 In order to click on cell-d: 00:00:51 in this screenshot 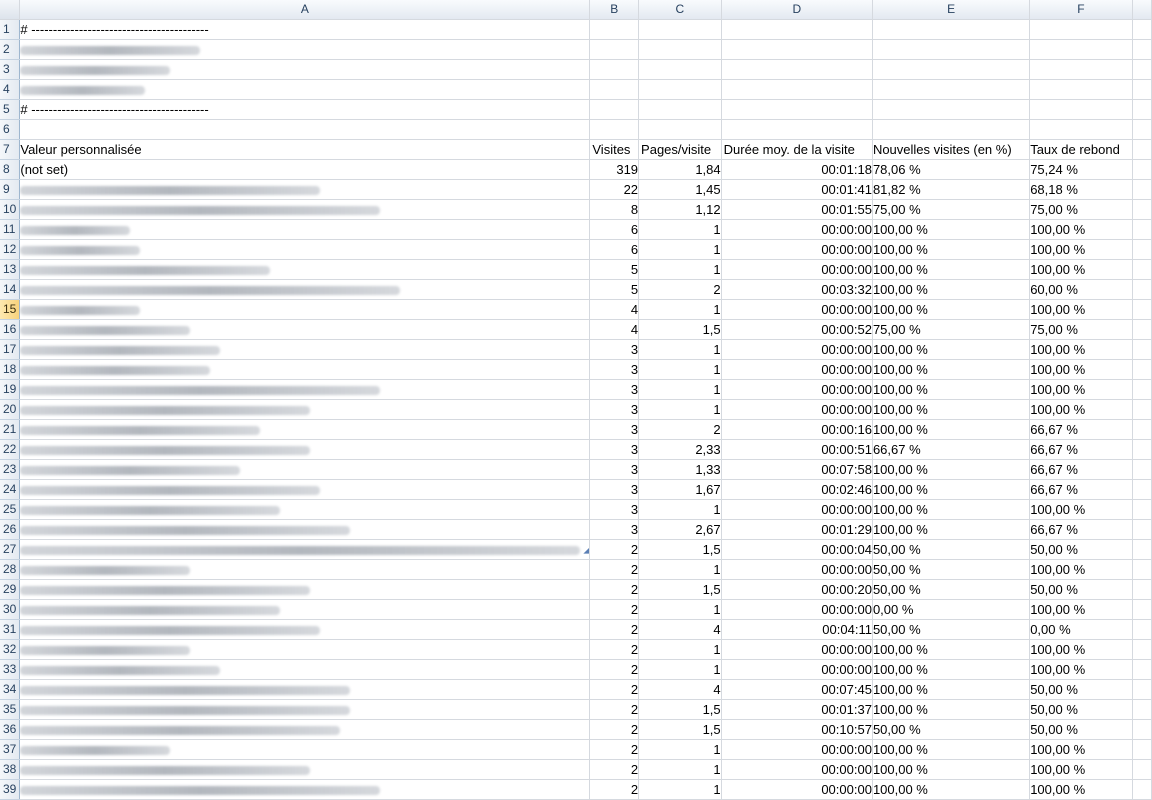, I will do `click(797, 449)`.